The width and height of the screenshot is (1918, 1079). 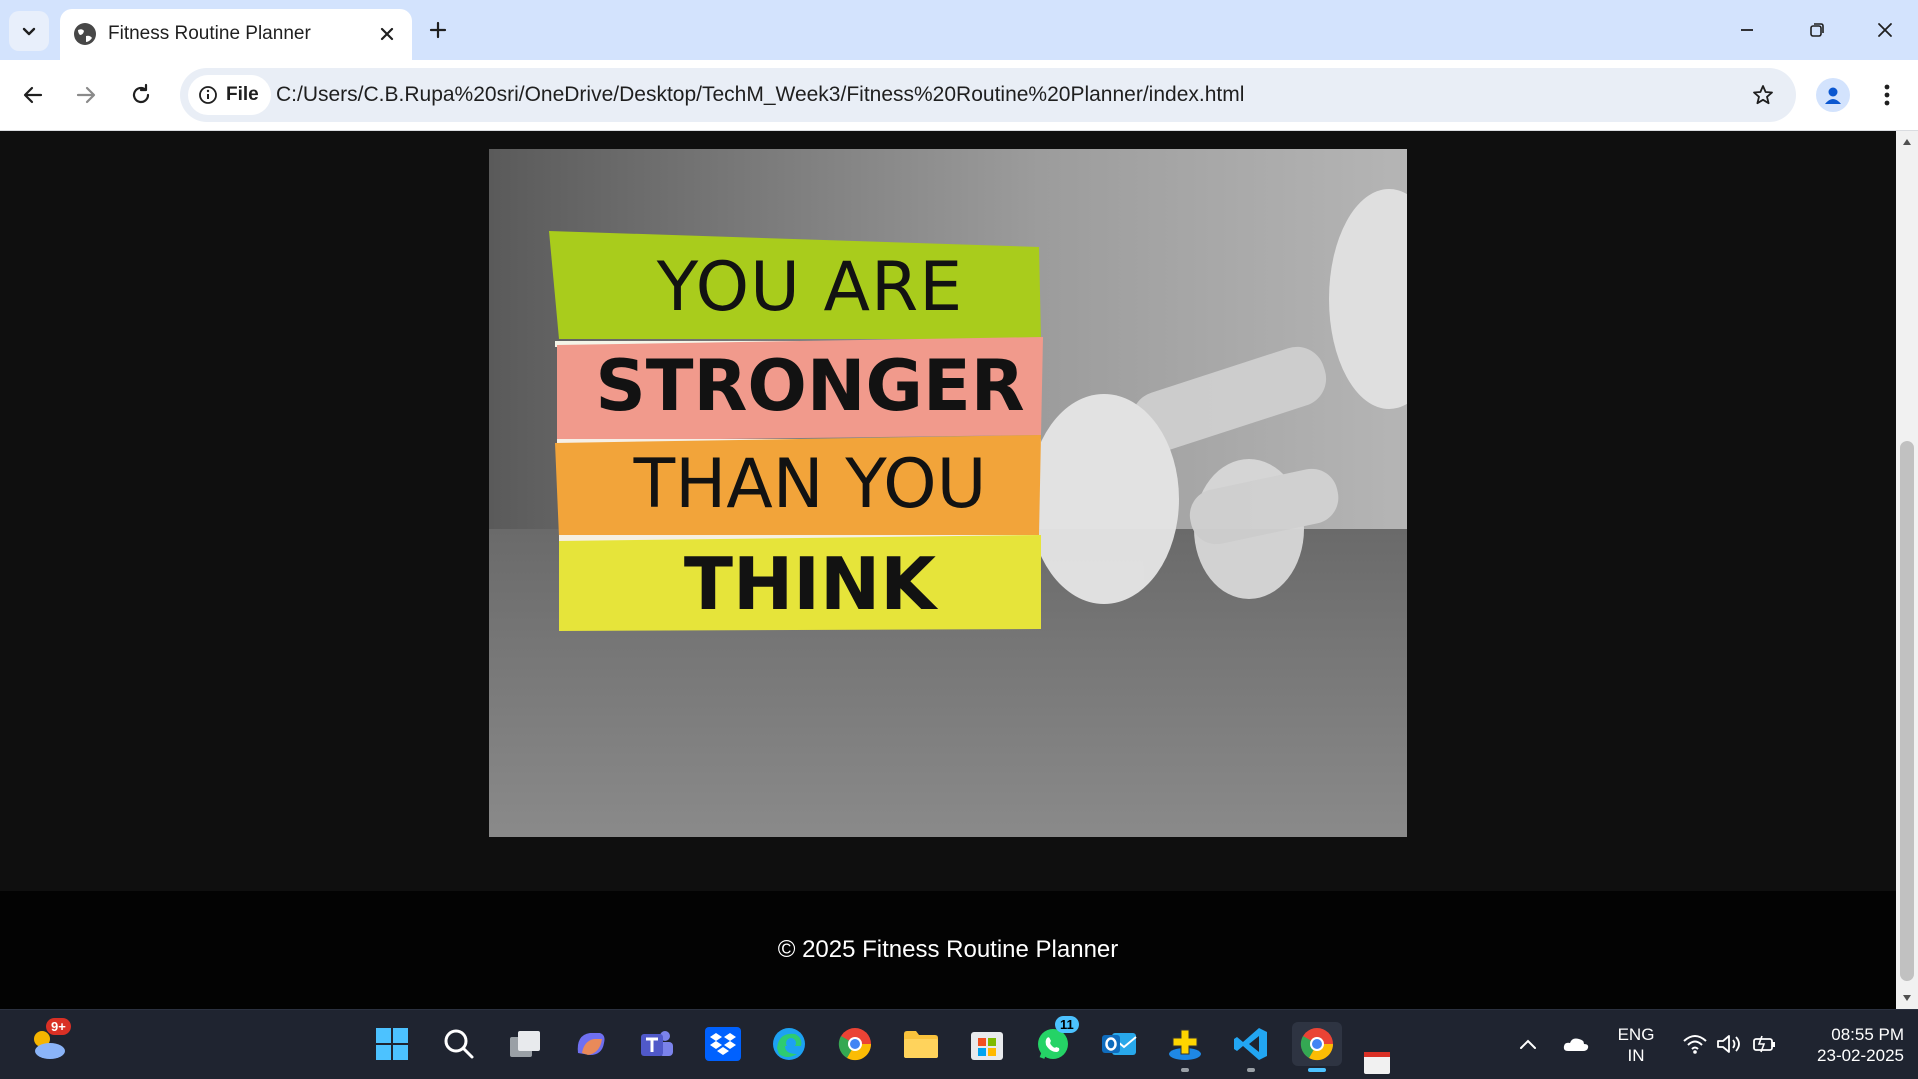 I want to click on motivational-line-2: STRONGER, so click(x=810, y=386).